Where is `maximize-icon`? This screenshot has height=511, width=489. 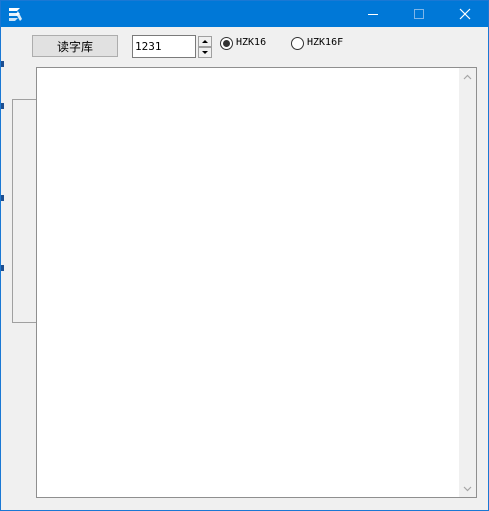
maximize-icon is located at coordinates (419, 14).